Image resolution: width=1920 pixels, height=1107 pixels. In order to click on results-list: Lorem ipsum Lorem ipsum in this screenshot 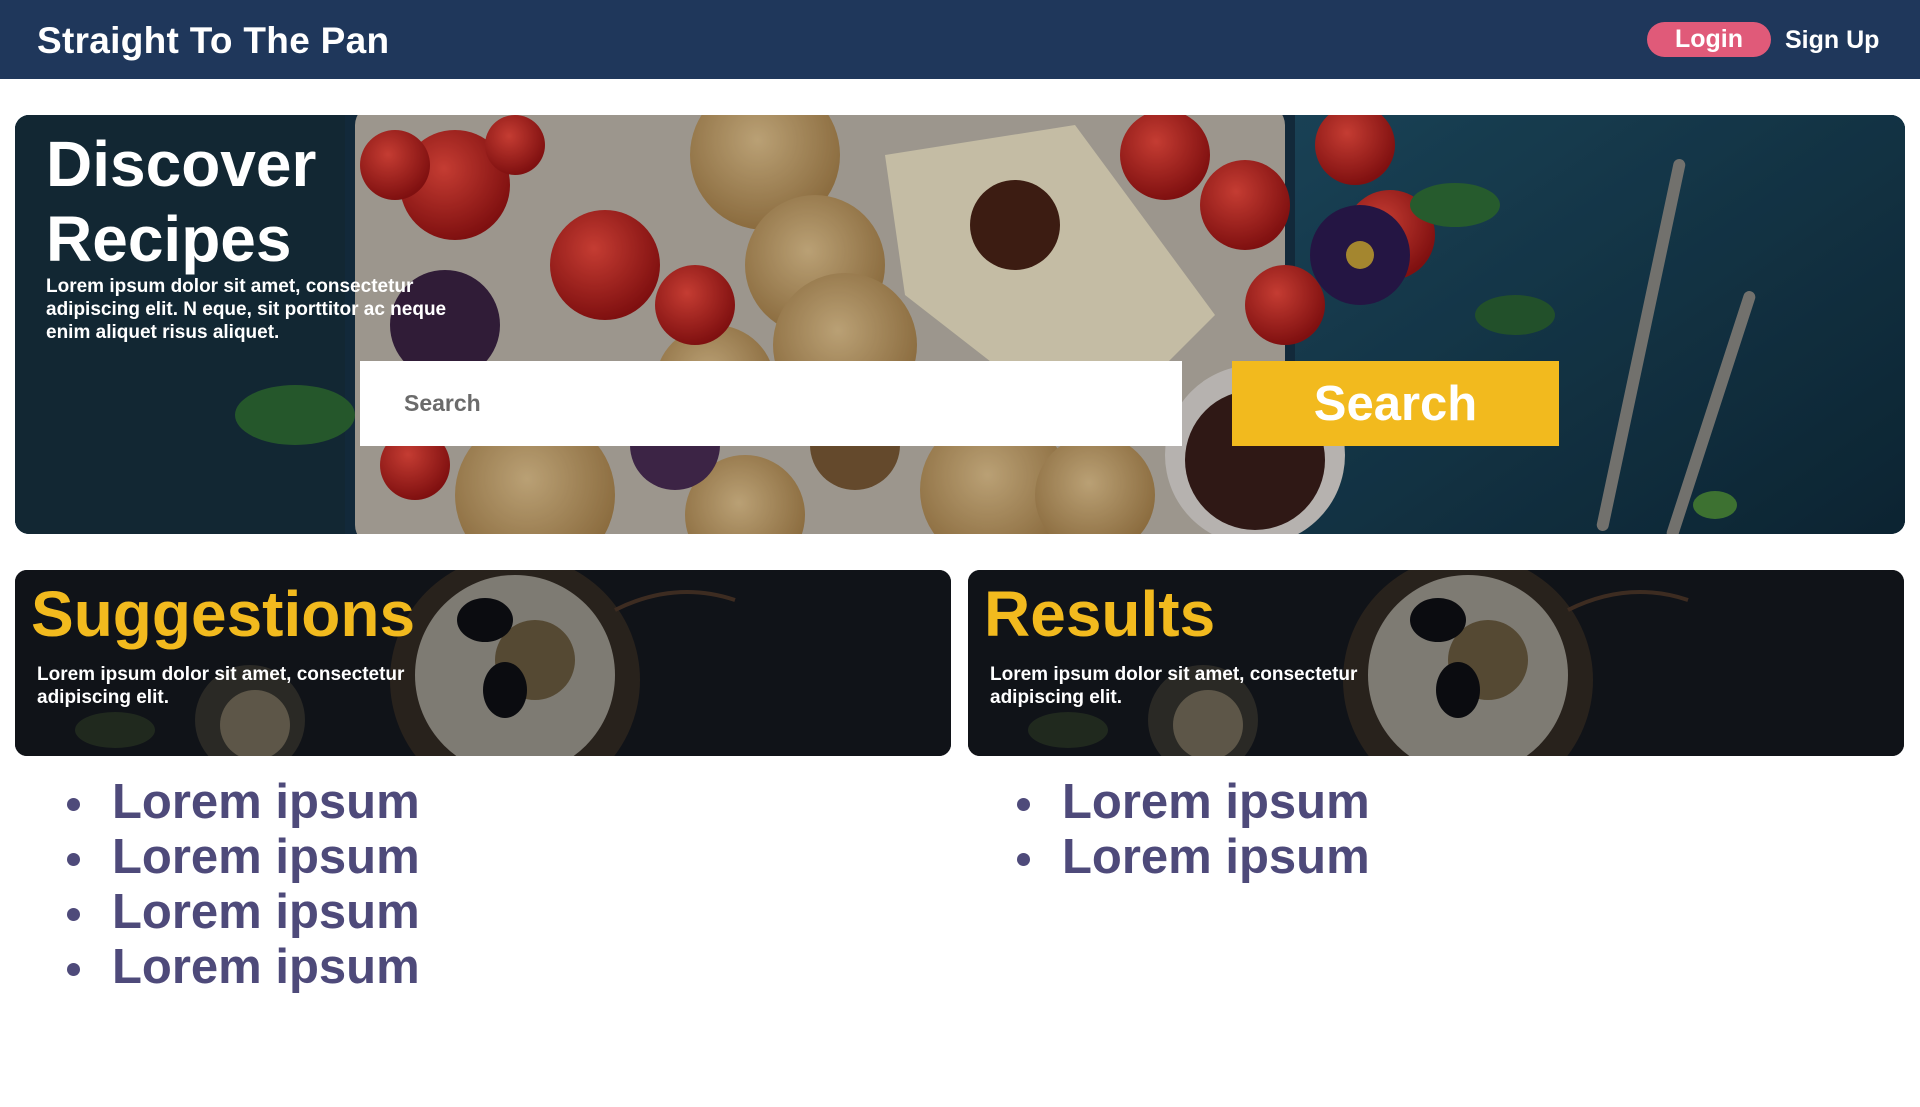, I will do `click(1192, 830)`.